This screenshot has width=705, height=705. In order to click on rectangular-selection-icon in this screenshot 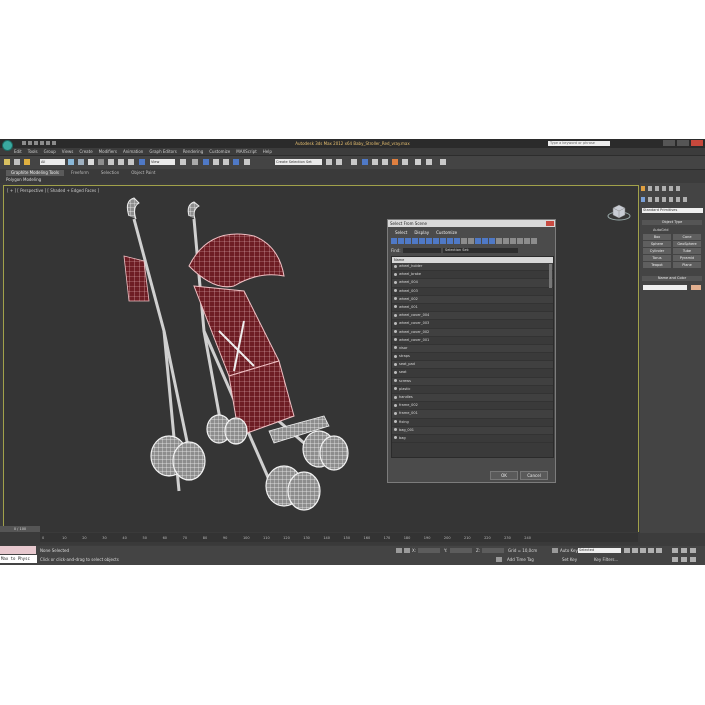, I will do `click(91, 162)`.